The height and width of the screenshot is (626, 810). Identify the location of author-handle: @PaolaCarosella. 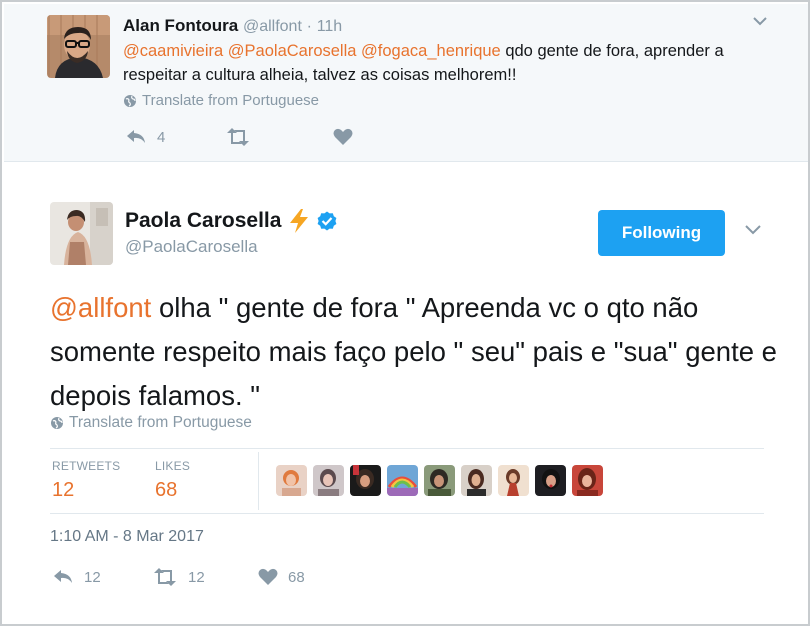
(191, 247).